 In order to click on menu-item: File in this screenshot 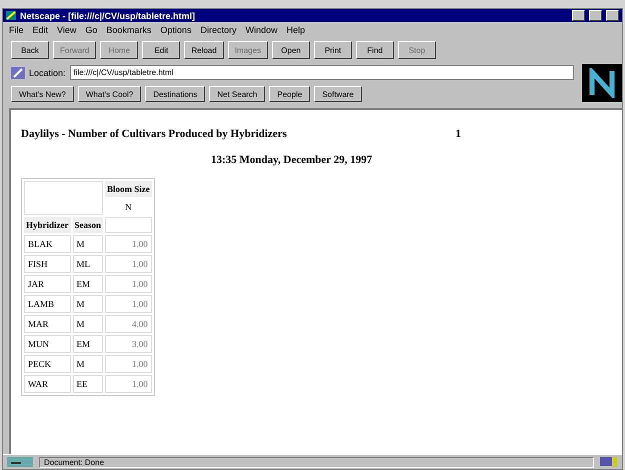, I will do `click(16, 30)`.